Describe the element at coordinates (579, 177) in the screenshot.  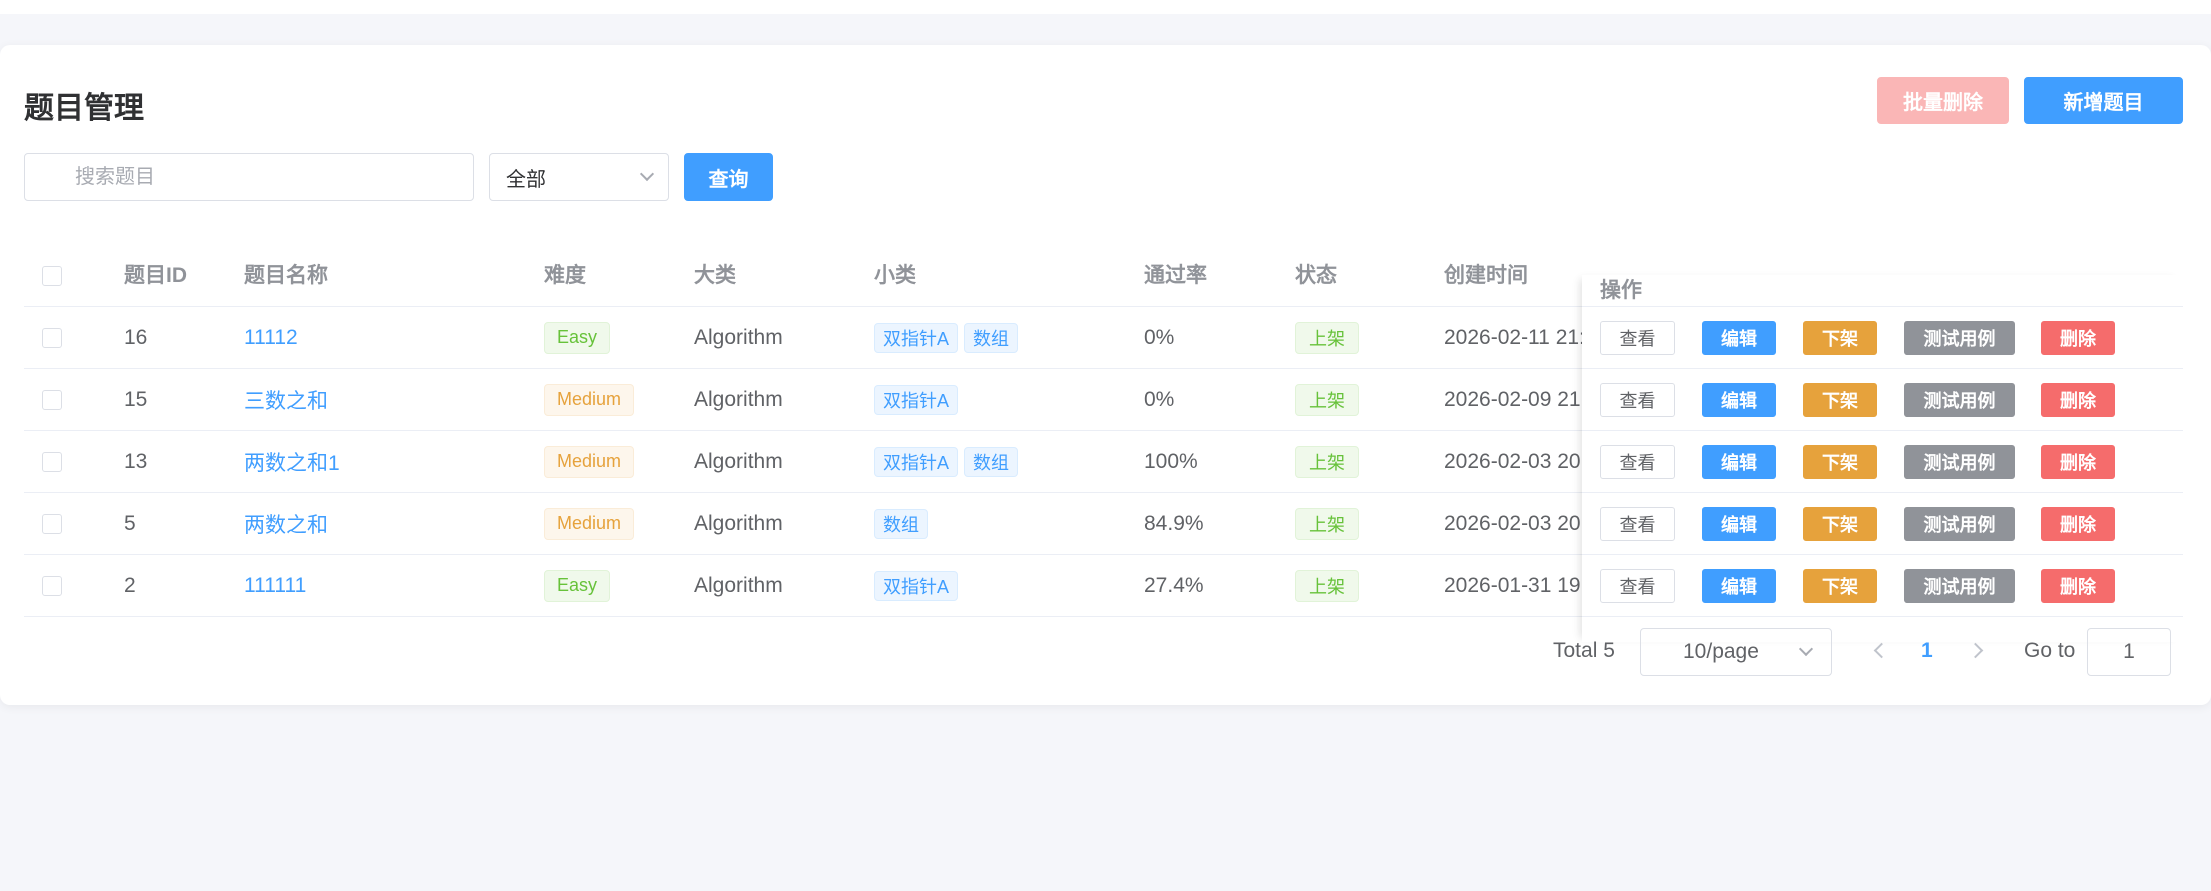
I see `status-select: 全部` at that location.